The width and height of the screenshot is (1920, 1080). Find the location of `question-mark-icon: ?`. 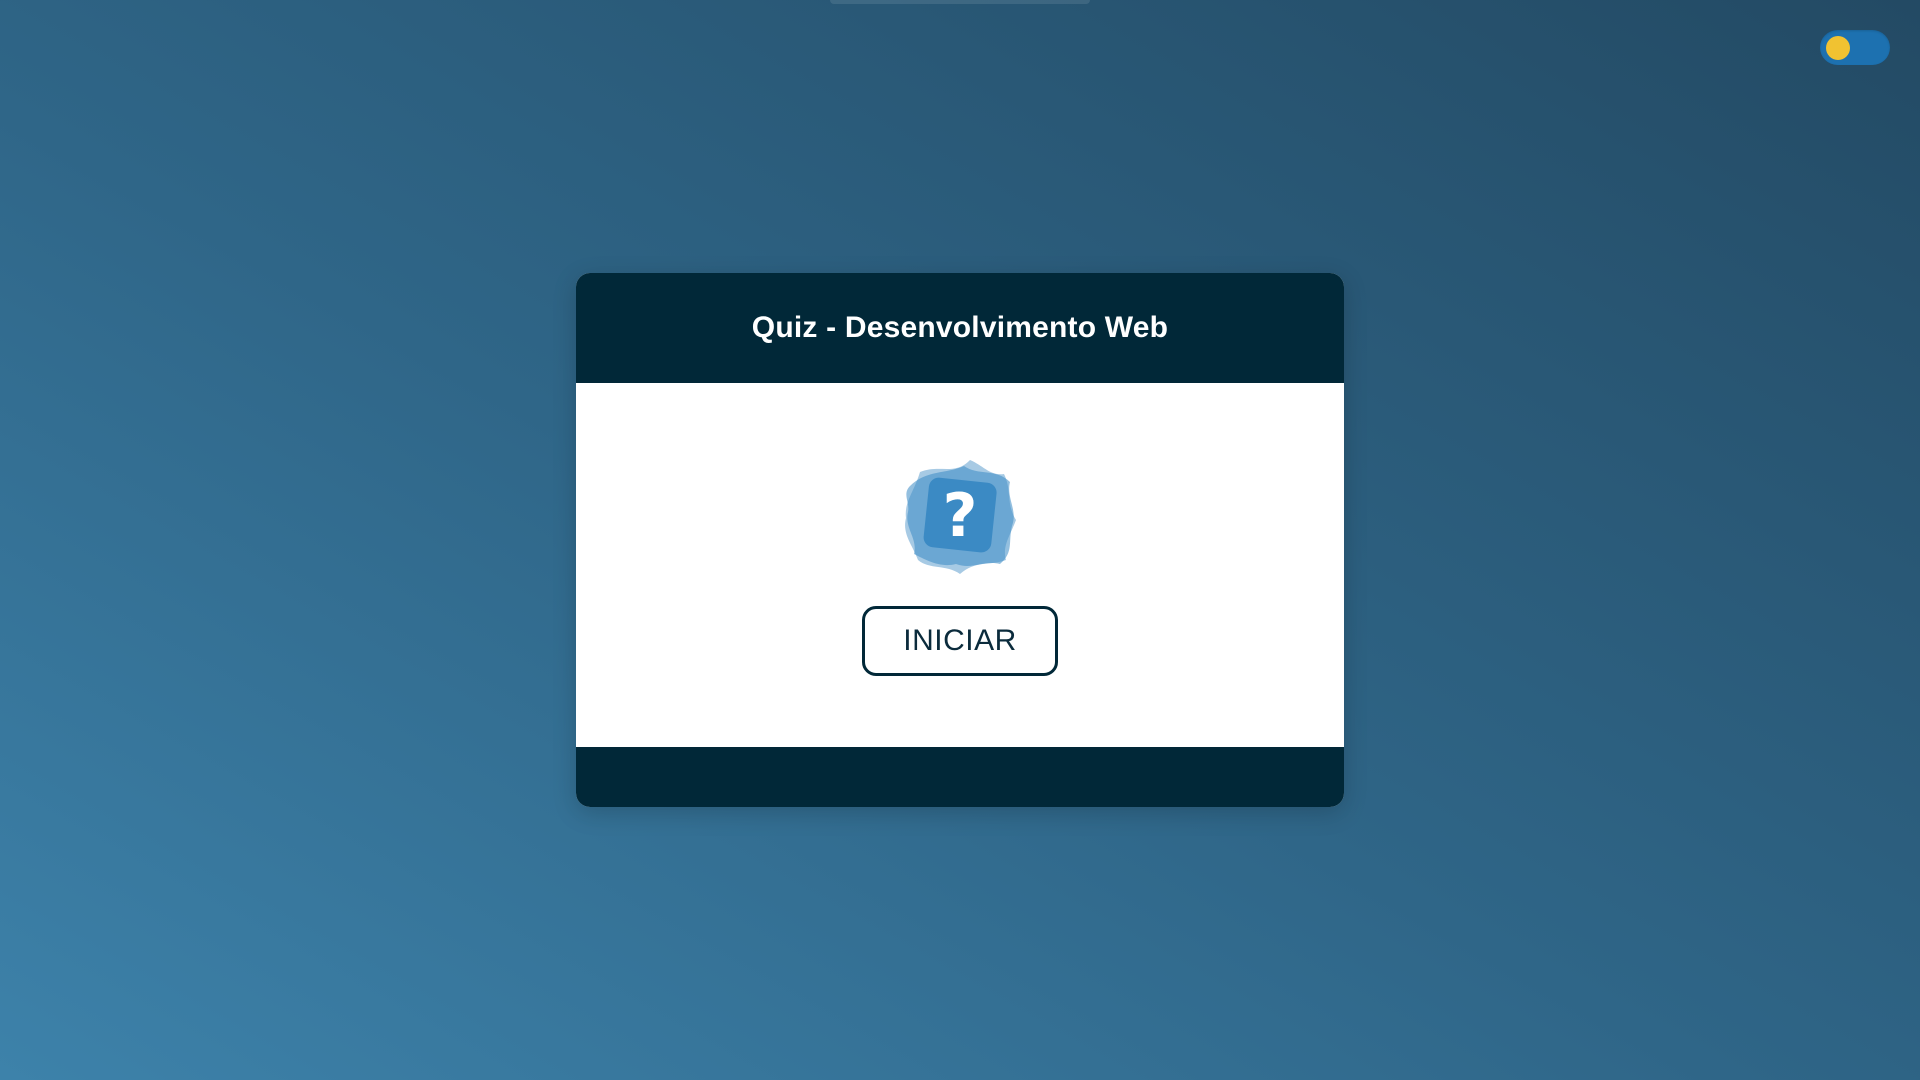

question-mark-icon: ? is located at coordinates (960, 517).